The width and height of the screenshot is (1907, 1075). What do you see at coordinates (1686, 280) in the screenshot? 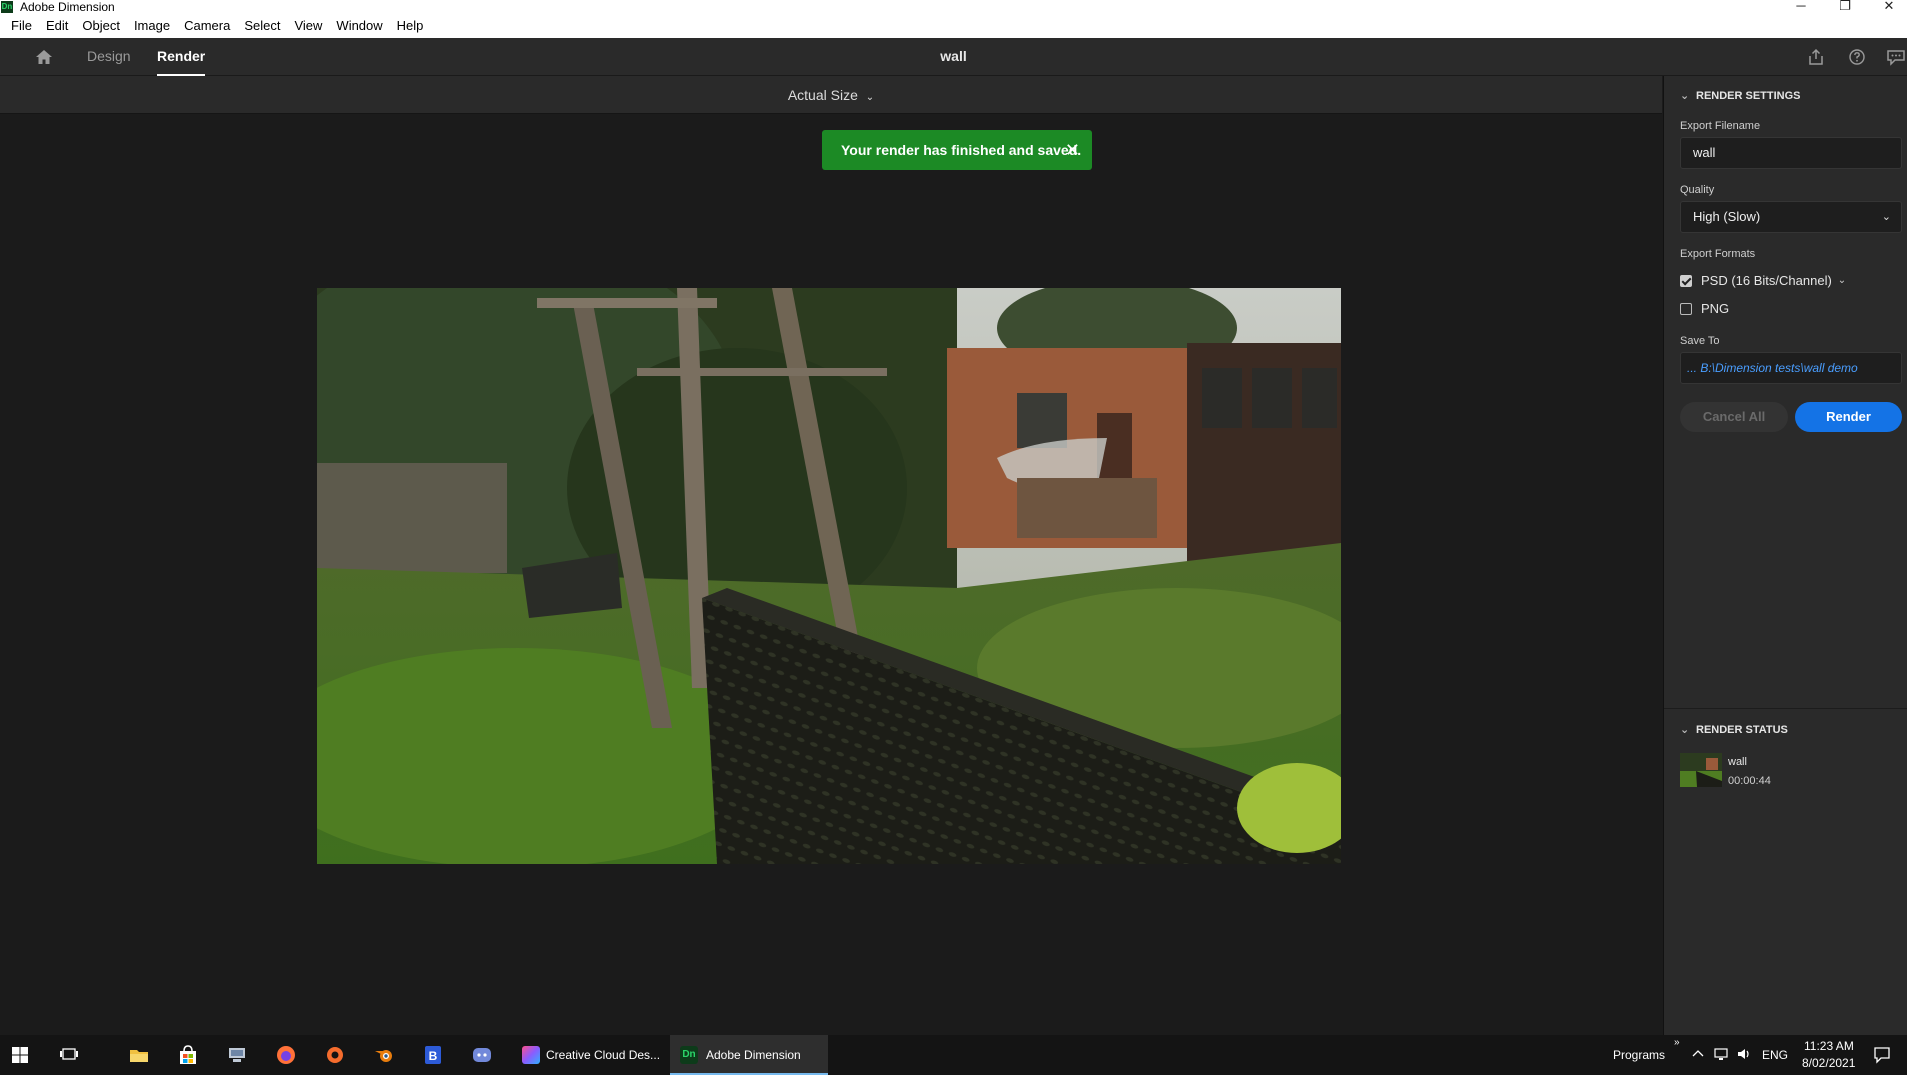
I see `psd-checkbox` at bounding box center [1686, 280].